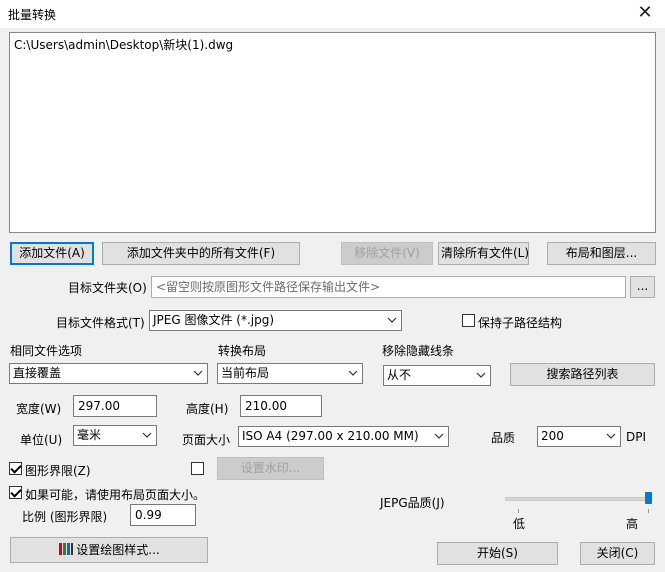 Image resolution: width=665 pixels, height=572 pixels. Describe the element at coordinates (245, 373) in the screenshot. I see `convert-layout-value: 当前布局` at that location.